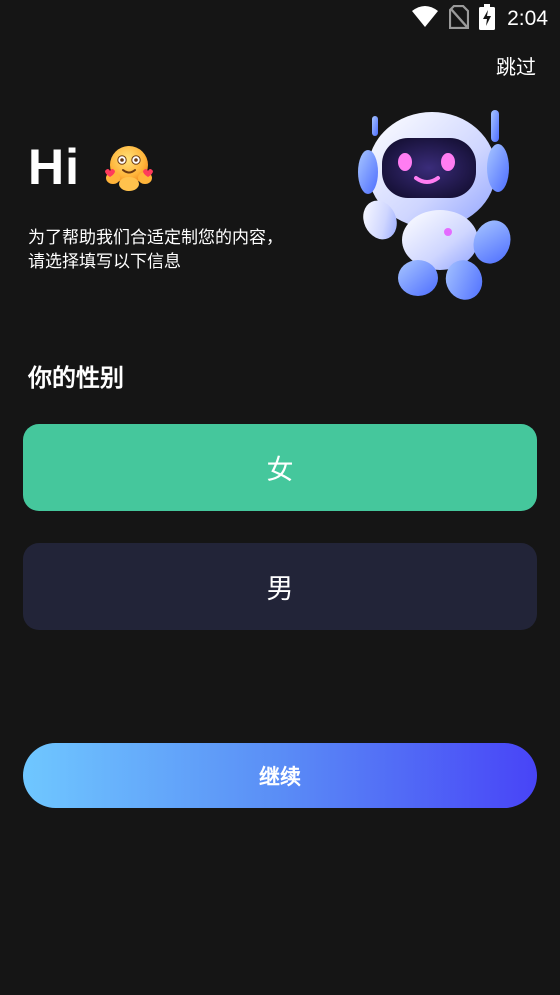 Image resolution: width=560 pixels, height=995 pixels. I want to click on robot-illustration, so click(436, 202).